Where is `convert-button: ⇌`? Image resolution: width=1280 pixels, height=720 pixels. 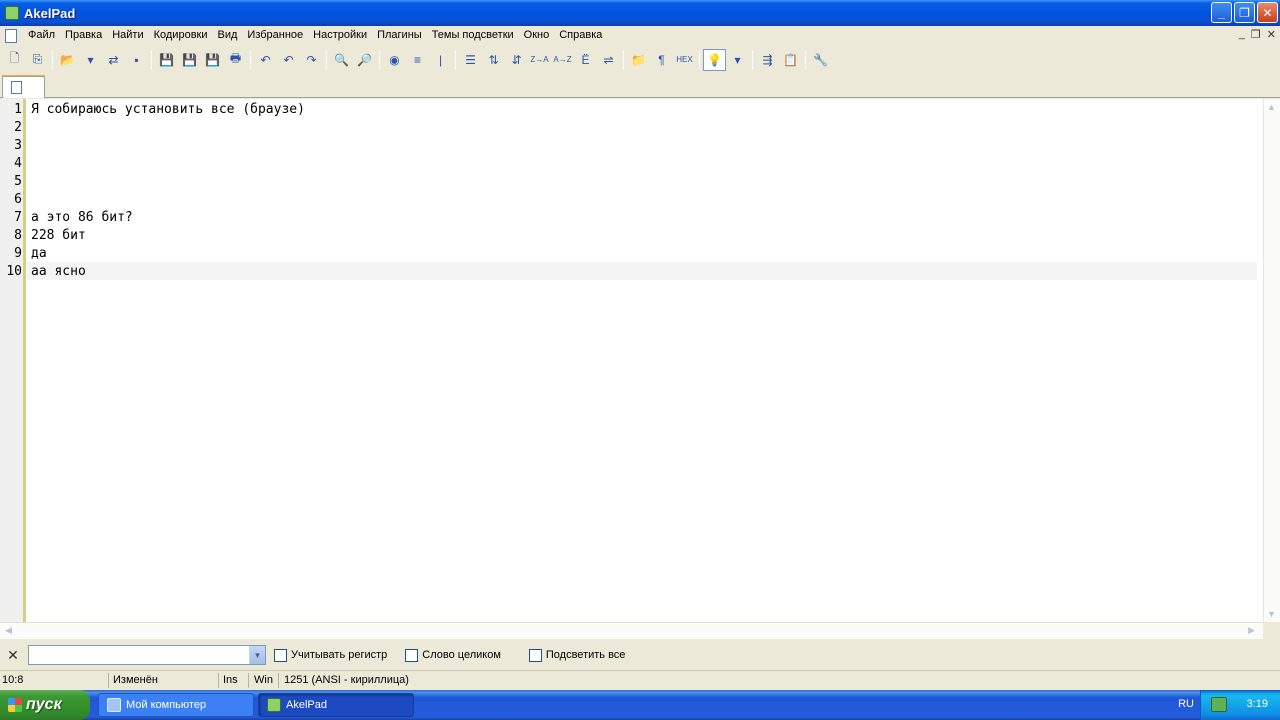 convert-button: ⇌ is located at coordinates (608, 60).